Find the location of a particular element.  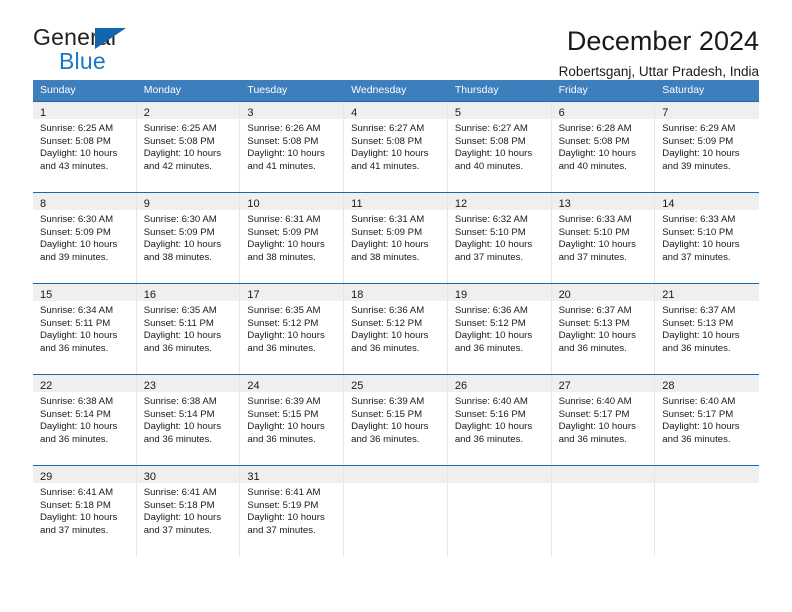

sunset-text: Sunset: 5:19 PM is located at coordinates (283, 505).